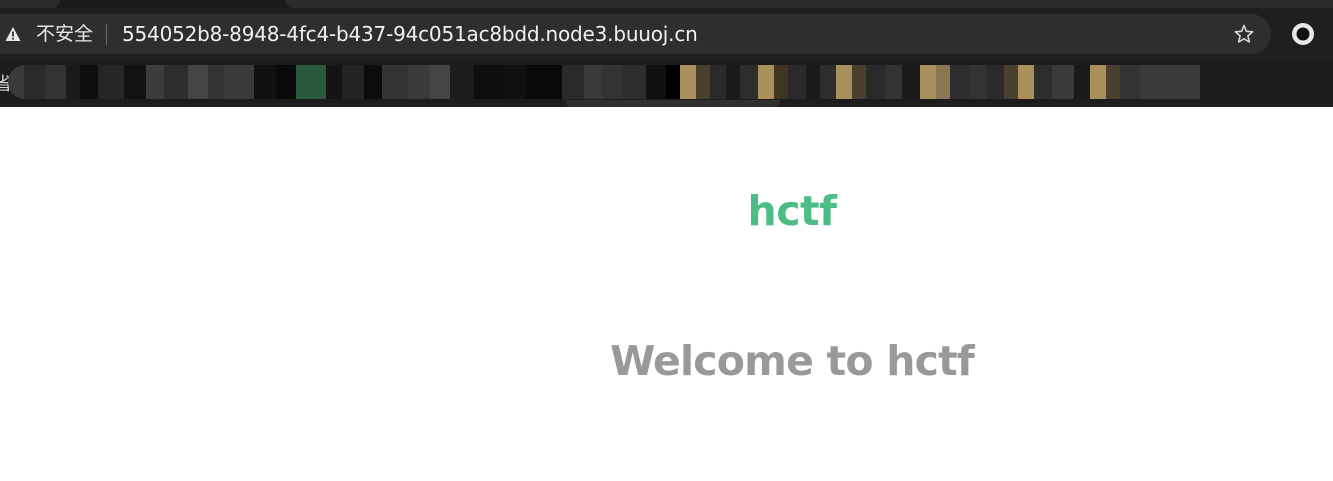 The width and height of the screenshot is (1333, 481). I want to click on tab-strip, so click(666, 4).